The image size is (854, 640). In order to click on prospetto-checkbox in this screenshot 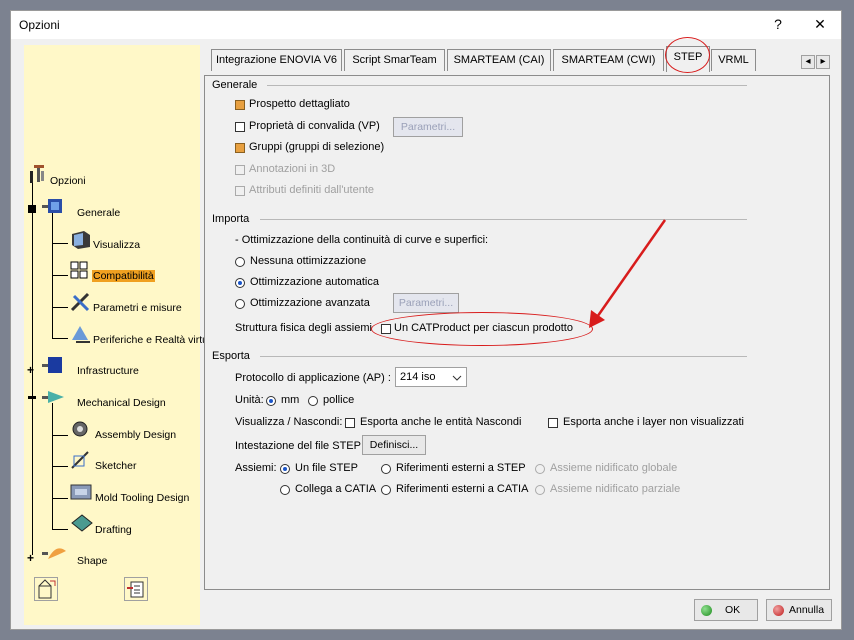, I will do `click(240, 105)`.